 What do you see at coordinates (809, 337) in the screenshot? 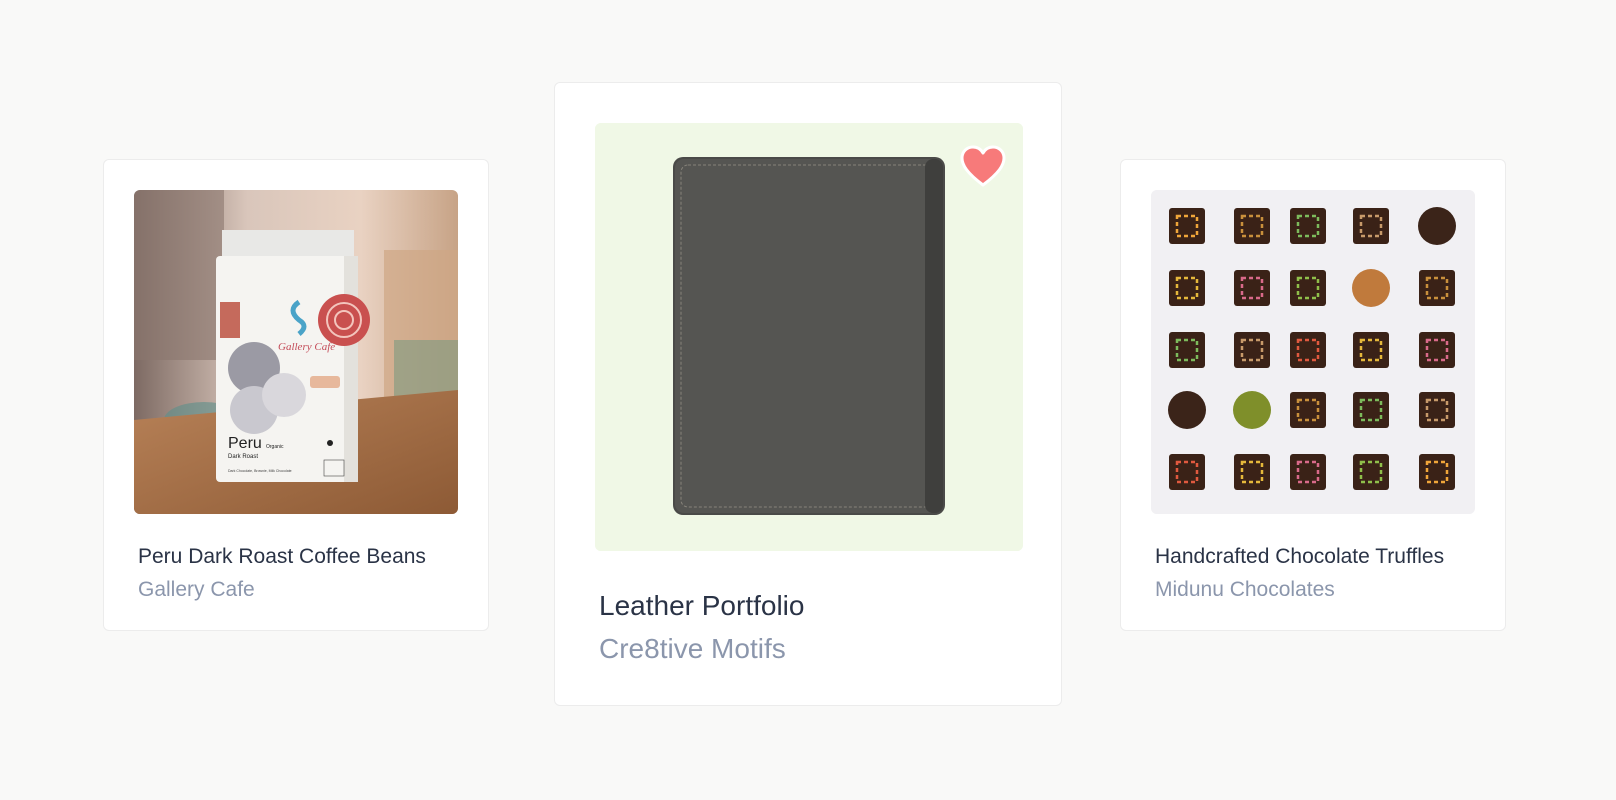
I see `leather-portfolio-photo` at bounding box center [809, 337].